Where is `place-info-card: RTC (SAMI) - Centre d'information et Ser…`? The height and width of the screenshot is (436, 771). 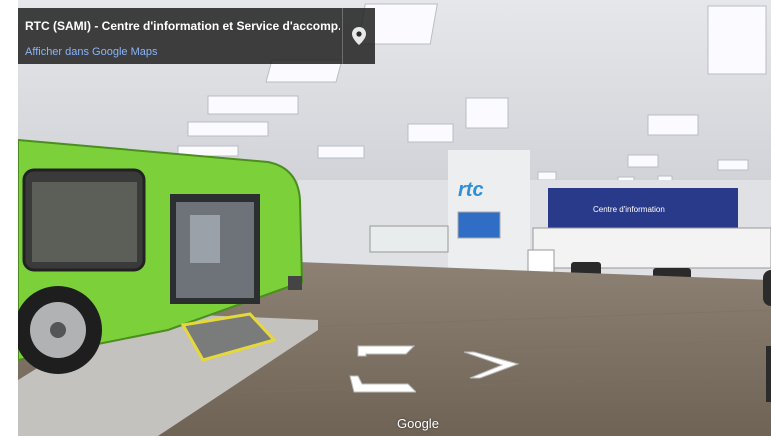
place-info-card: RTC (SAMI) - Centre d'information et Ser… is located at coordinates (196, 36).